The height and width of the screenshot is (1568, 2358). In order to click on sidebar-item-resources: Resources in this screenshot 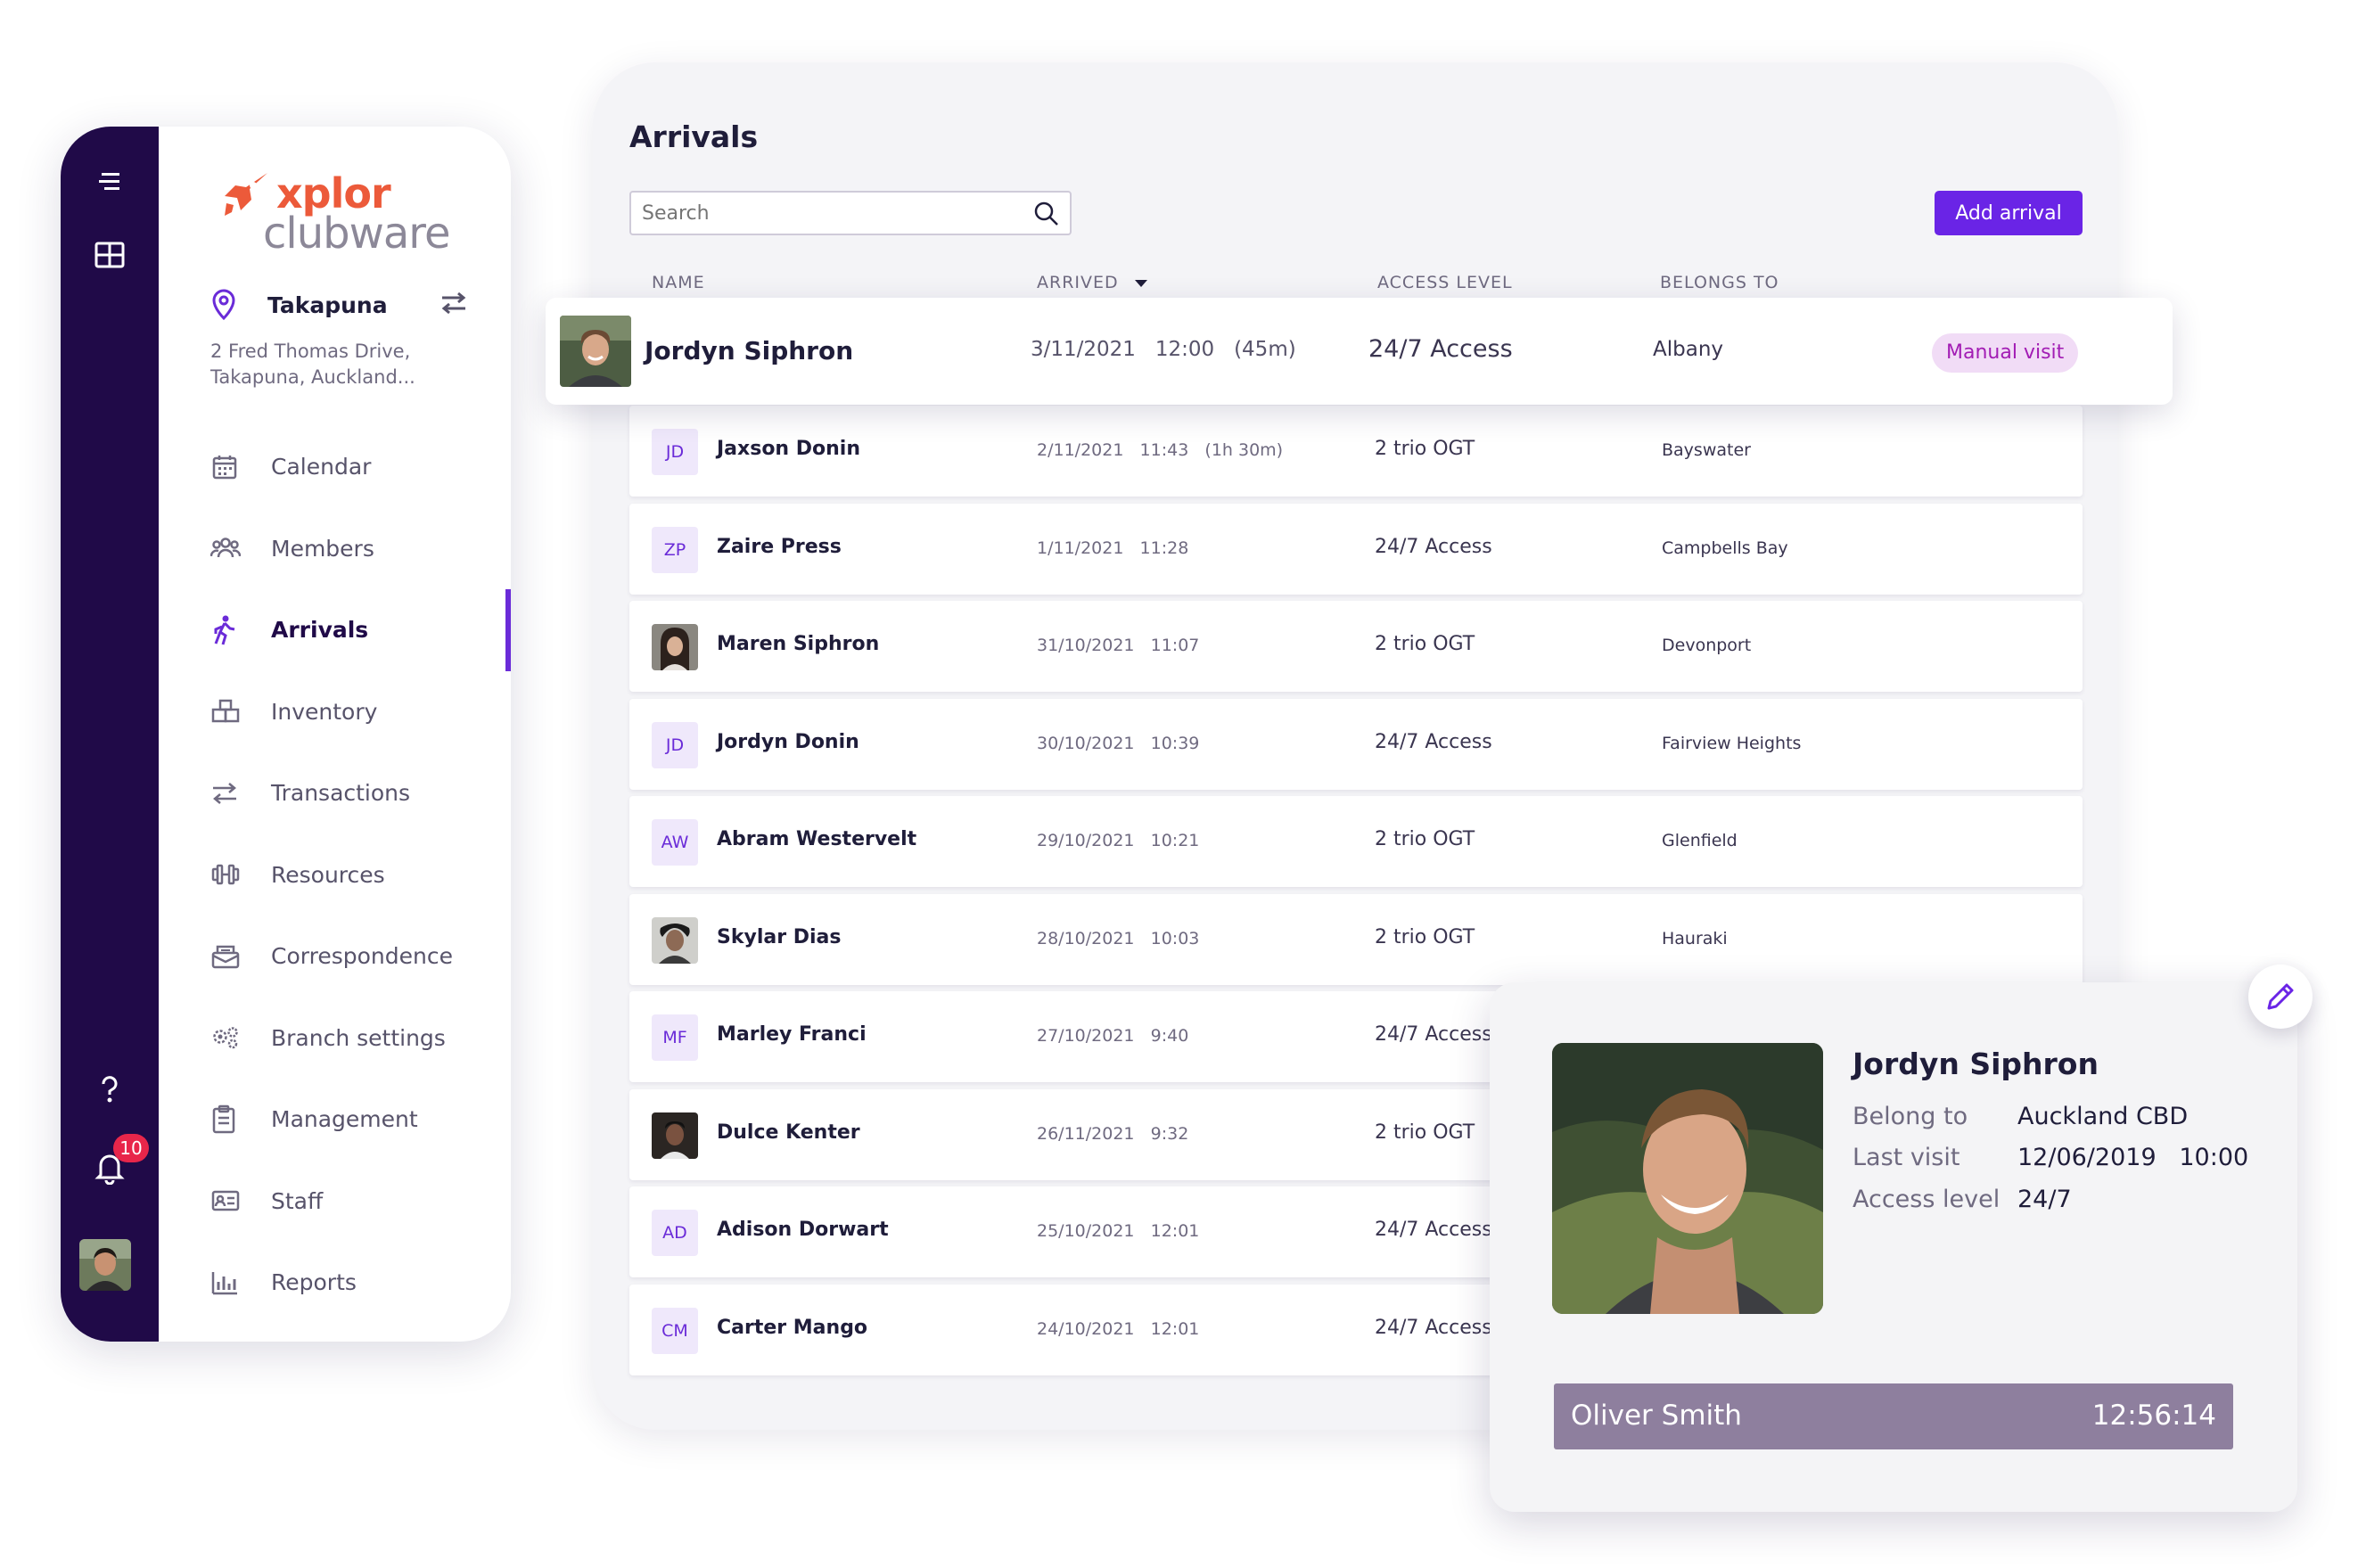, I will do `click(335, 875)`.